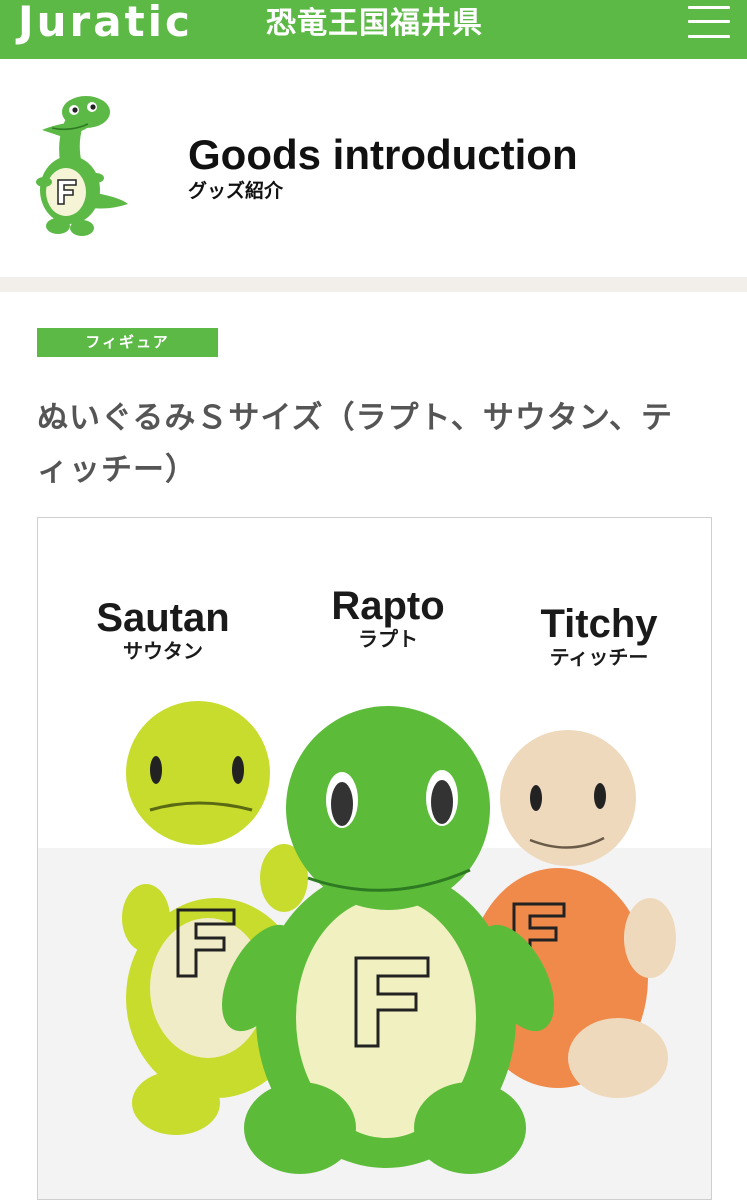  What do you see at coordinates (709, 22) in the screenshot?
I see `hamburger-menu-icon` at bounding box center [709, 22].